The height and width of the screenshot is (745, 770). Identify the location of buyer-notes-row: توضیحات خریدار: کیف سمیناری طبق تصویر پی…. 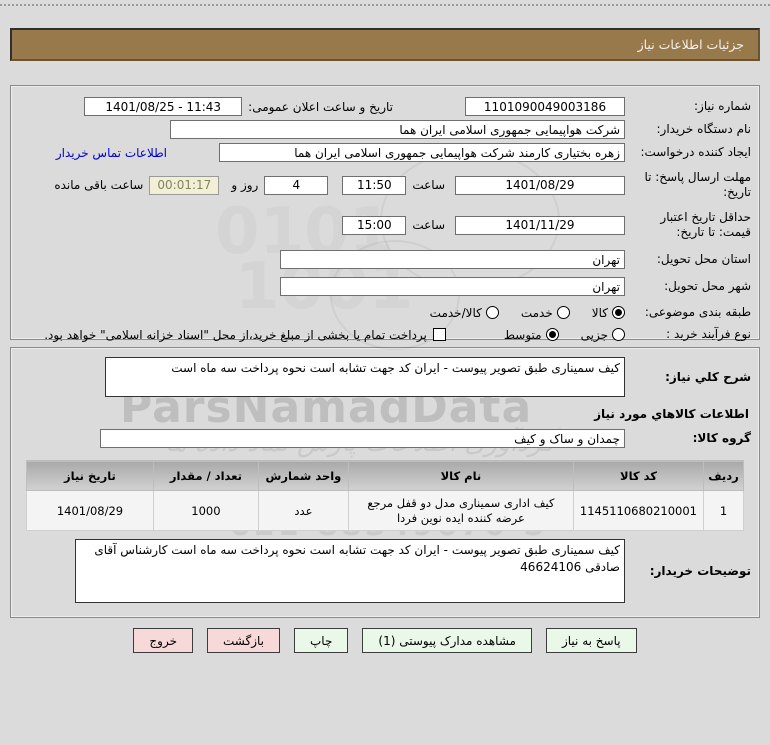
(385, 571).